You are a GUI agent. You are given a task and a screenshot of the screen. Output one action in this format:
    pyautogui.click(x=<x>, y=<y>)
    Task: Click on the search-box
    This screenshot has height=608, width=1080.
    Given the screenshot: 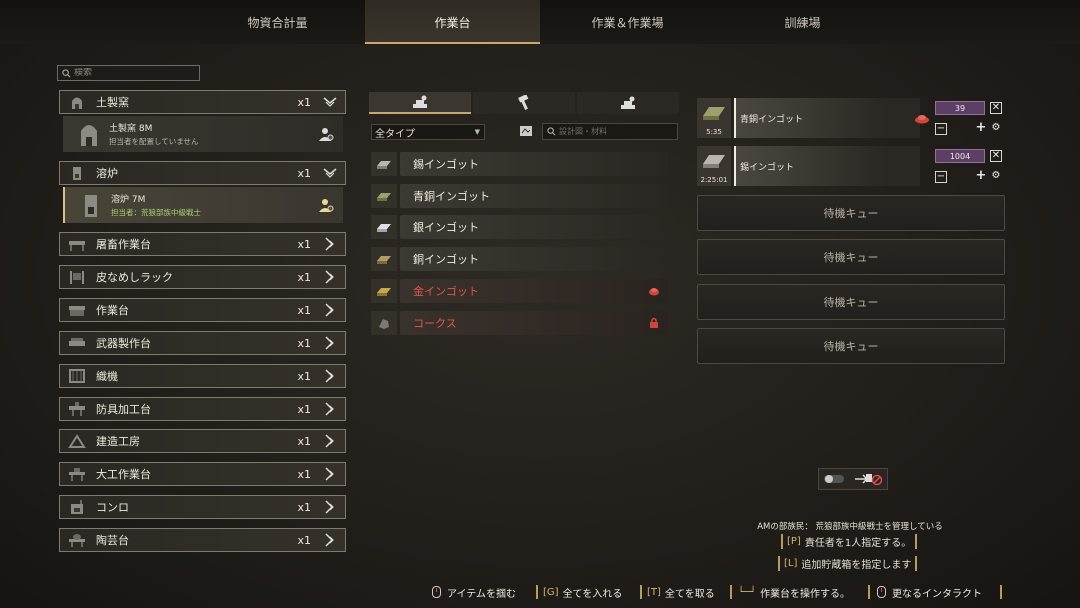 What is the action you would take?
    pyautogui.click(x=128, y=73)
    